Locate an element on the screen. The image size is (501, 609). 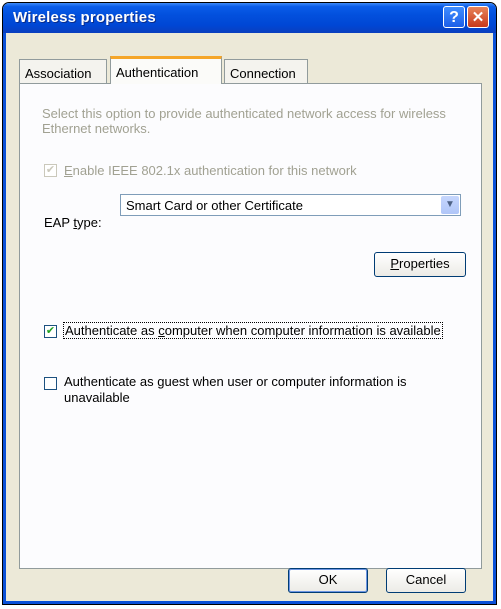
tab-association: Association is located at coordinates (63, 71).